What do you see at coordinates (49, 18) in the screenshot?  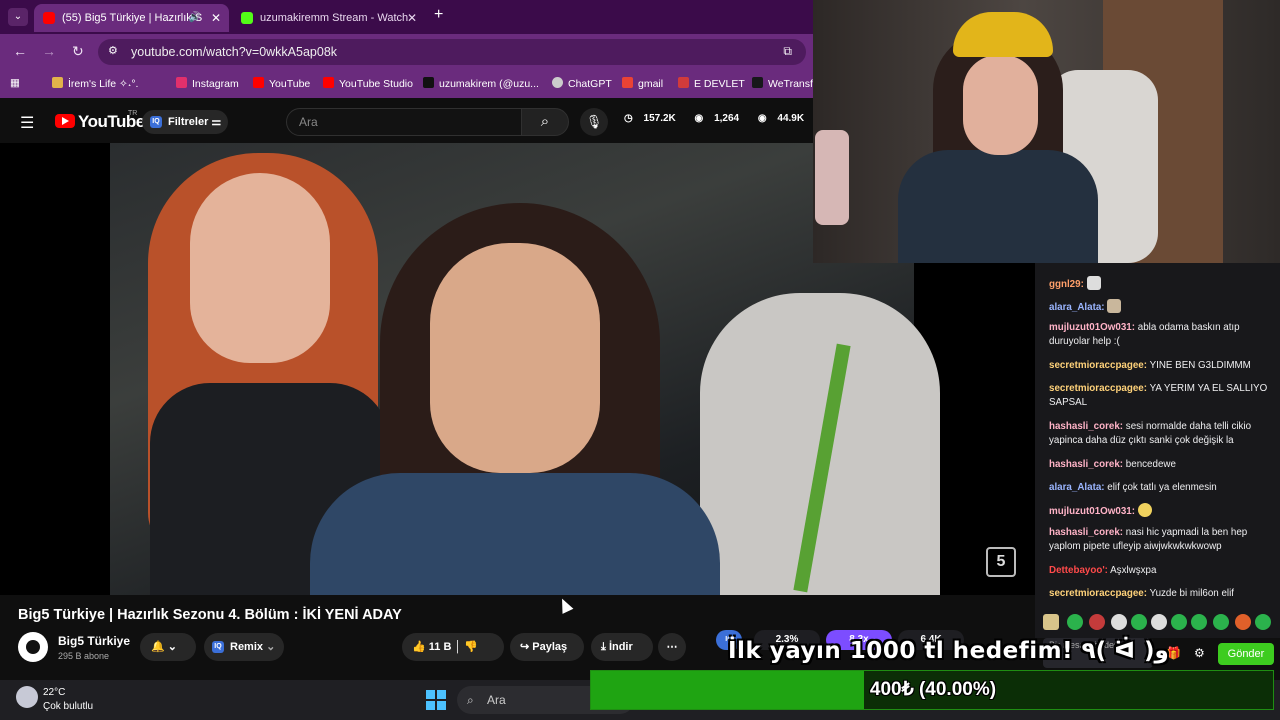 I see `youtube-favicon-icon` at bounding box center [49, 18].